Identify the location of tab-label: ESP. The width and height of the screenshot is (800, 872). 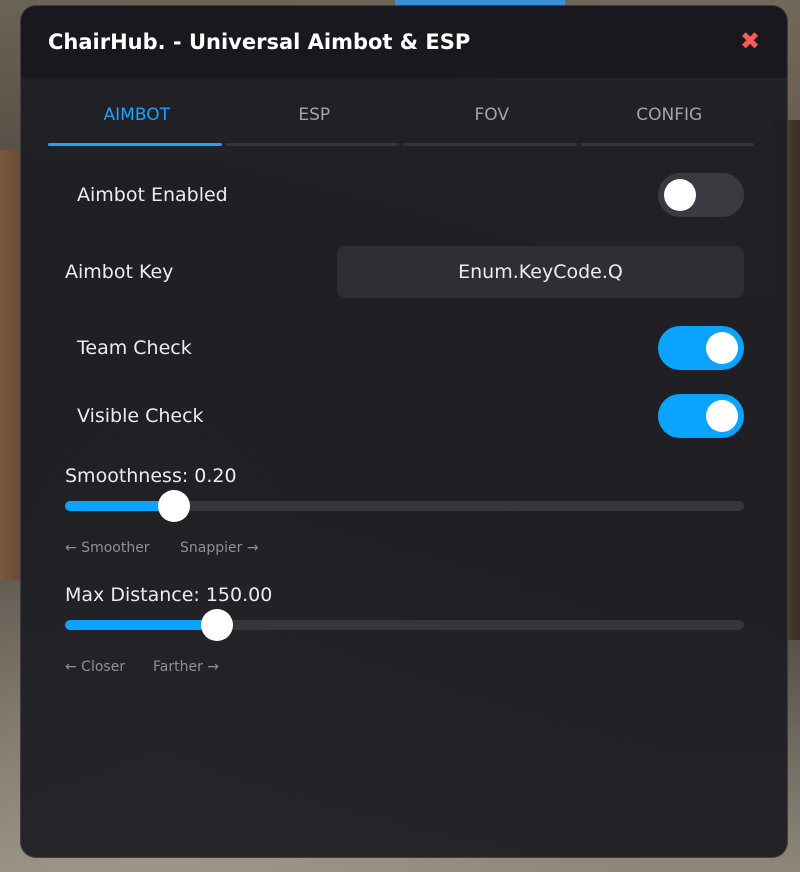
(314, 115).